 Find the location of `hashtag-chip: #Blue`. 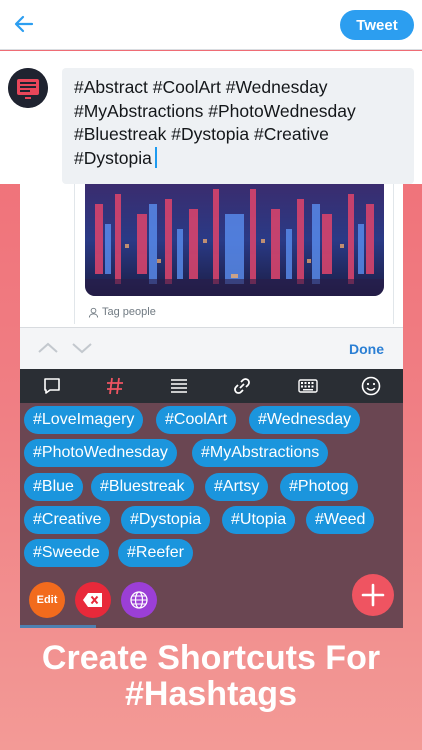

hashtag-chip: #Blue is located at coordinates (53, 487).